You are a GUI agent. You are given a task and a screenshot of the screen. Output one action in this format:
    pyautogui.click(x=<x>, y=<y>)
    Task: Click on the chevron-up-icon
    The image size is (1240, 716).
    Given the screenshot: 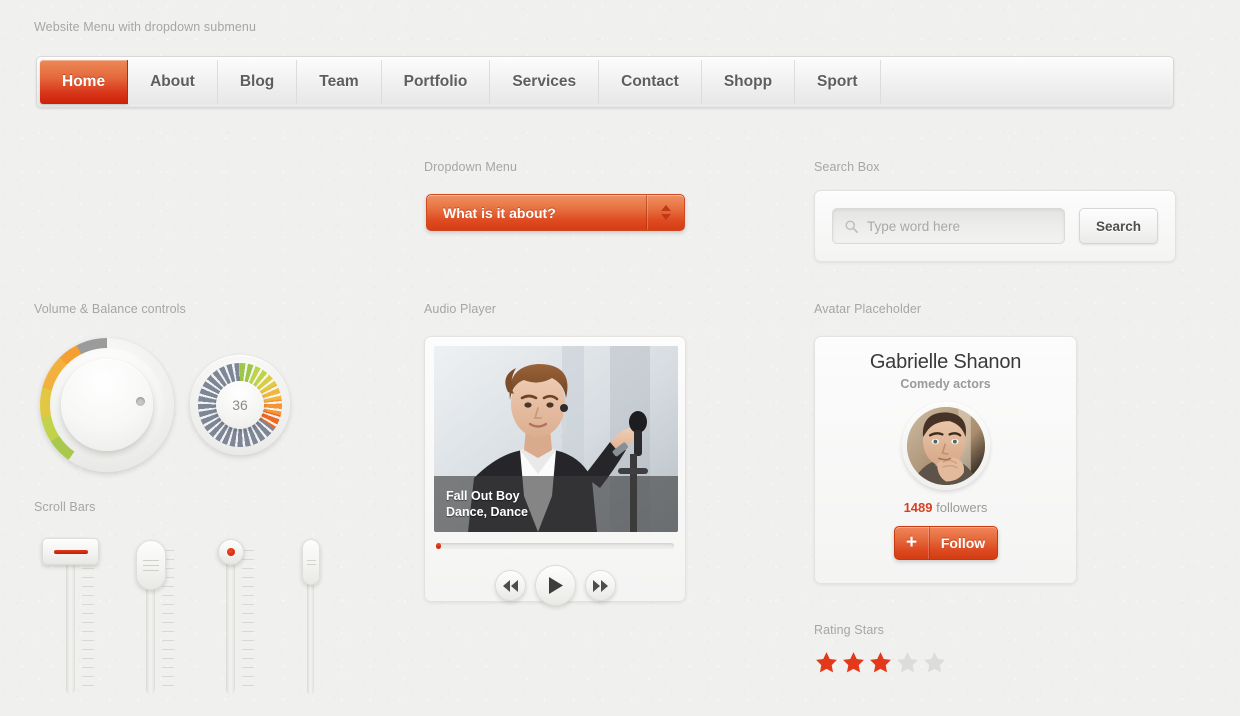 What is the action you would take?
    pyautogui.click(x=665, y=208)
    